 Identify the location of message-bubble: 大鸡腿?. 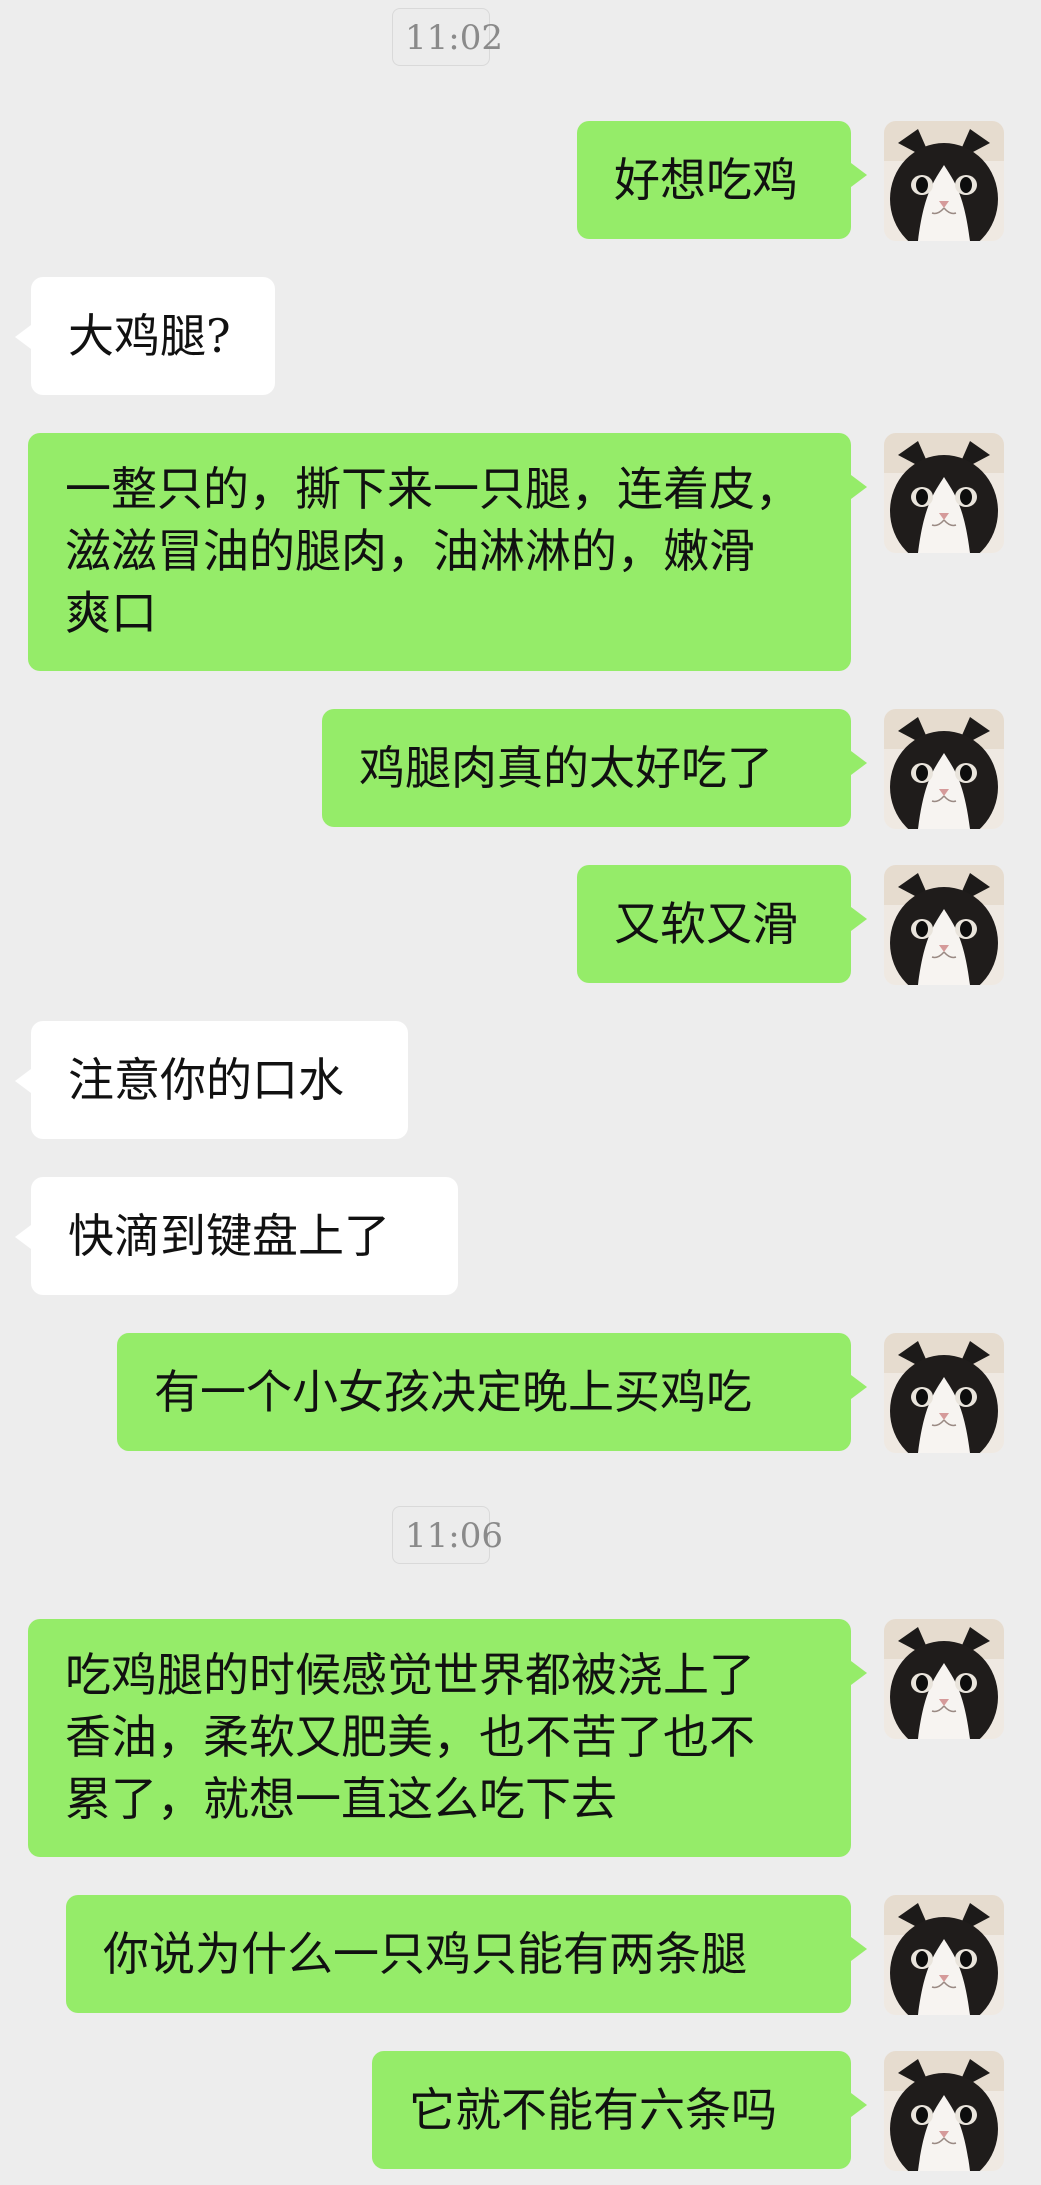
(145, 336).